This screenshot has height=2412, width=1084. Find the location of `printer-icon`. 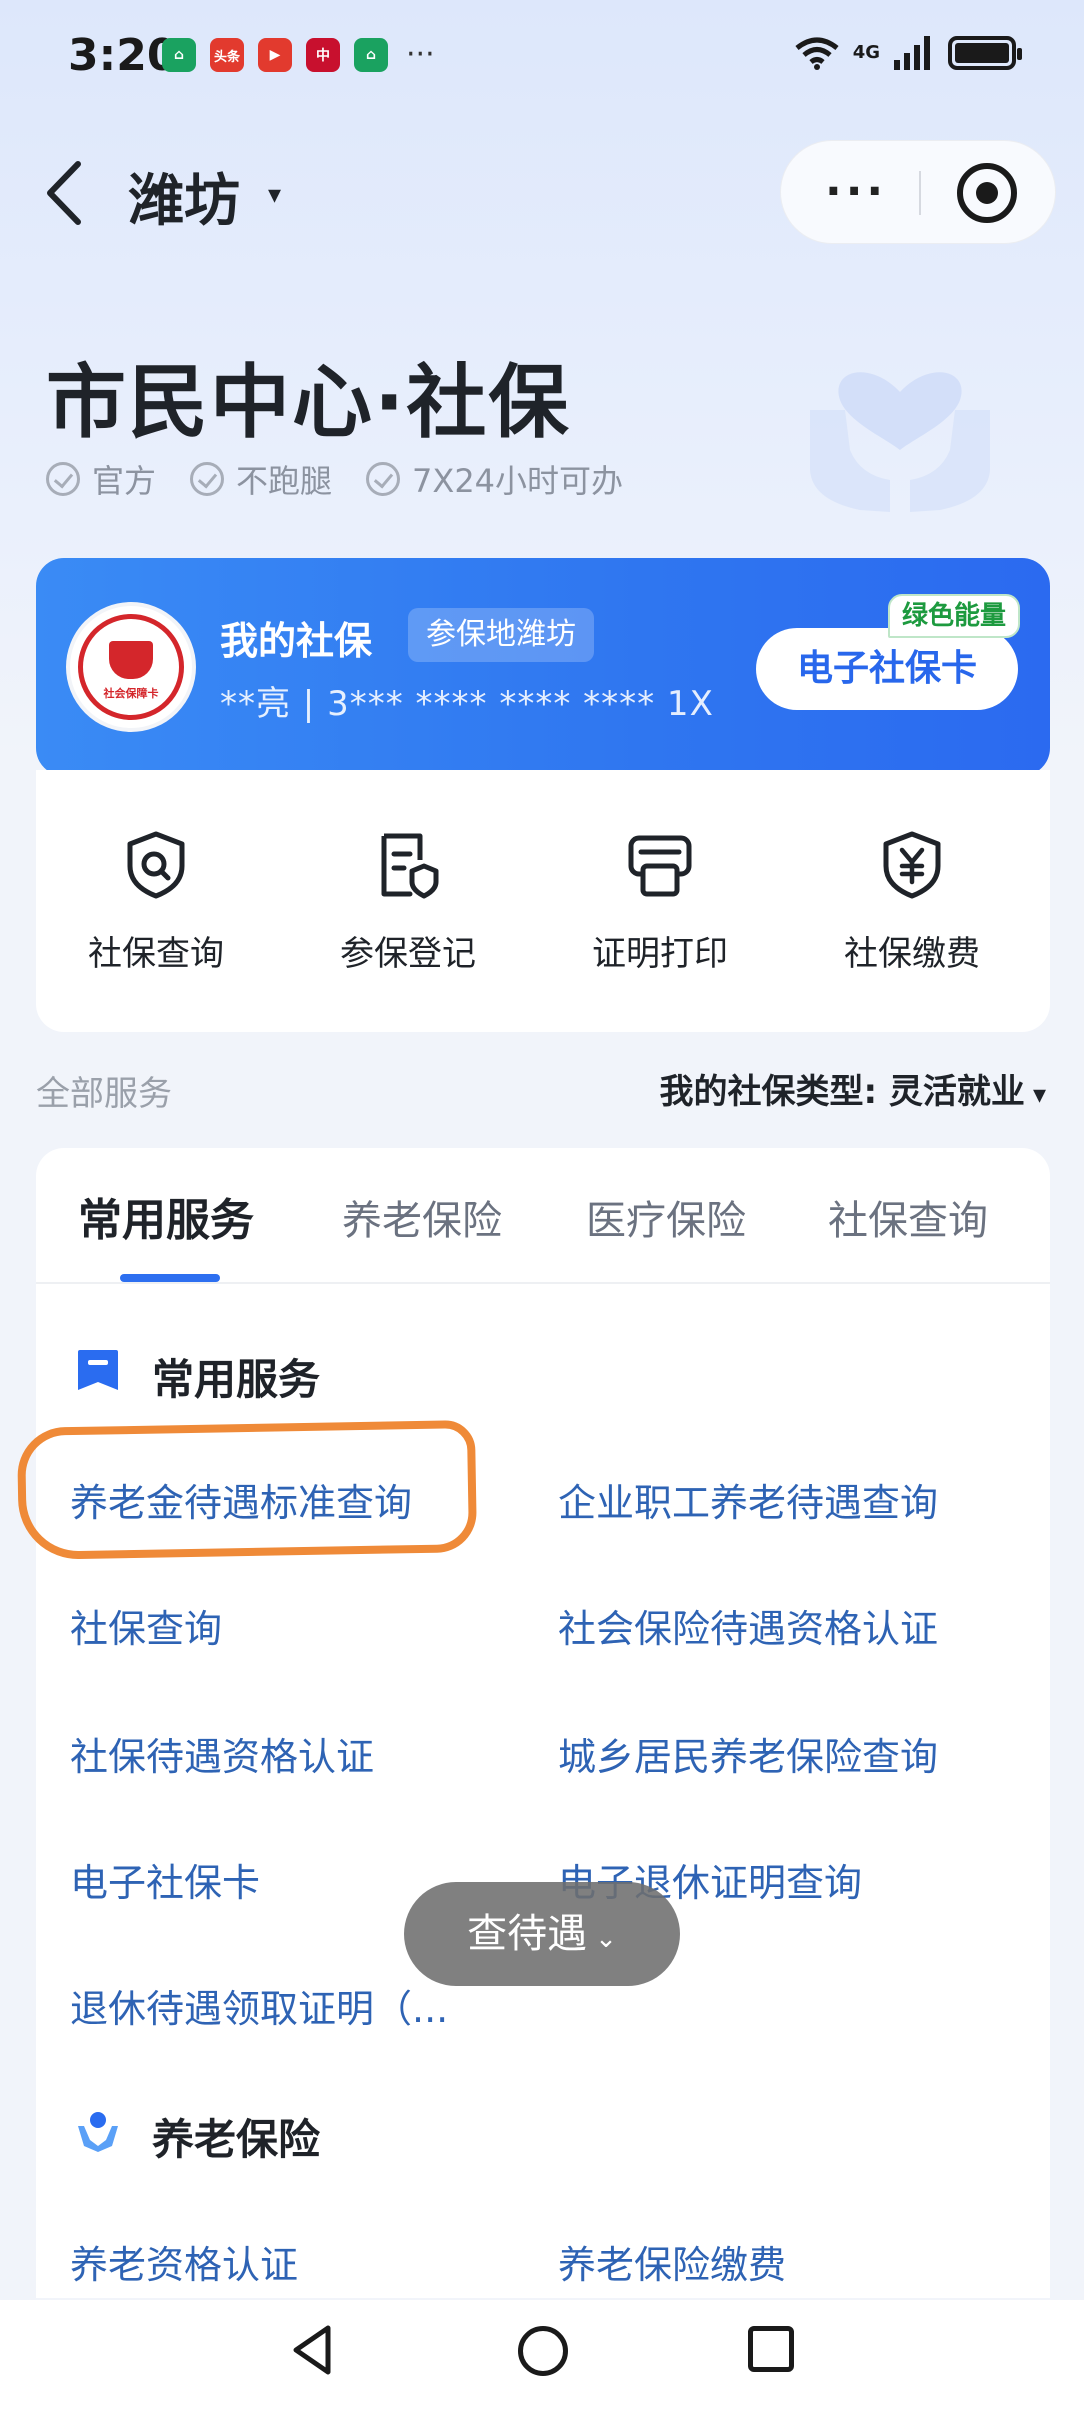

printer-icon is located at coordinates (660, 866).